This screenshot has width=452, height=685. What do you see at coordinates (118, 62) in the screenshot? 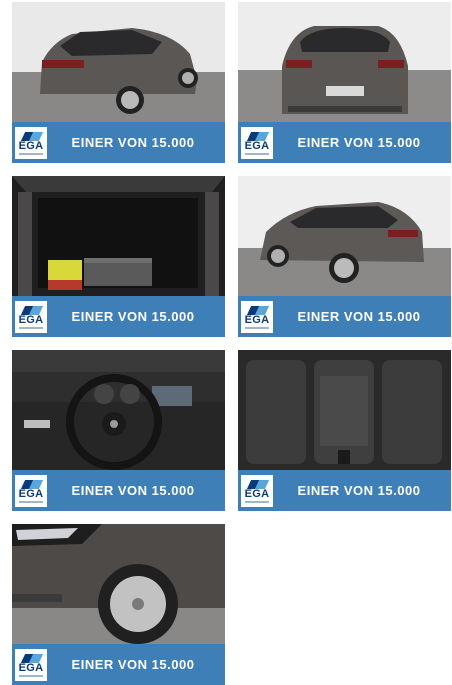
I see `car-photo-rear-left` at bounding box center [118, 62].